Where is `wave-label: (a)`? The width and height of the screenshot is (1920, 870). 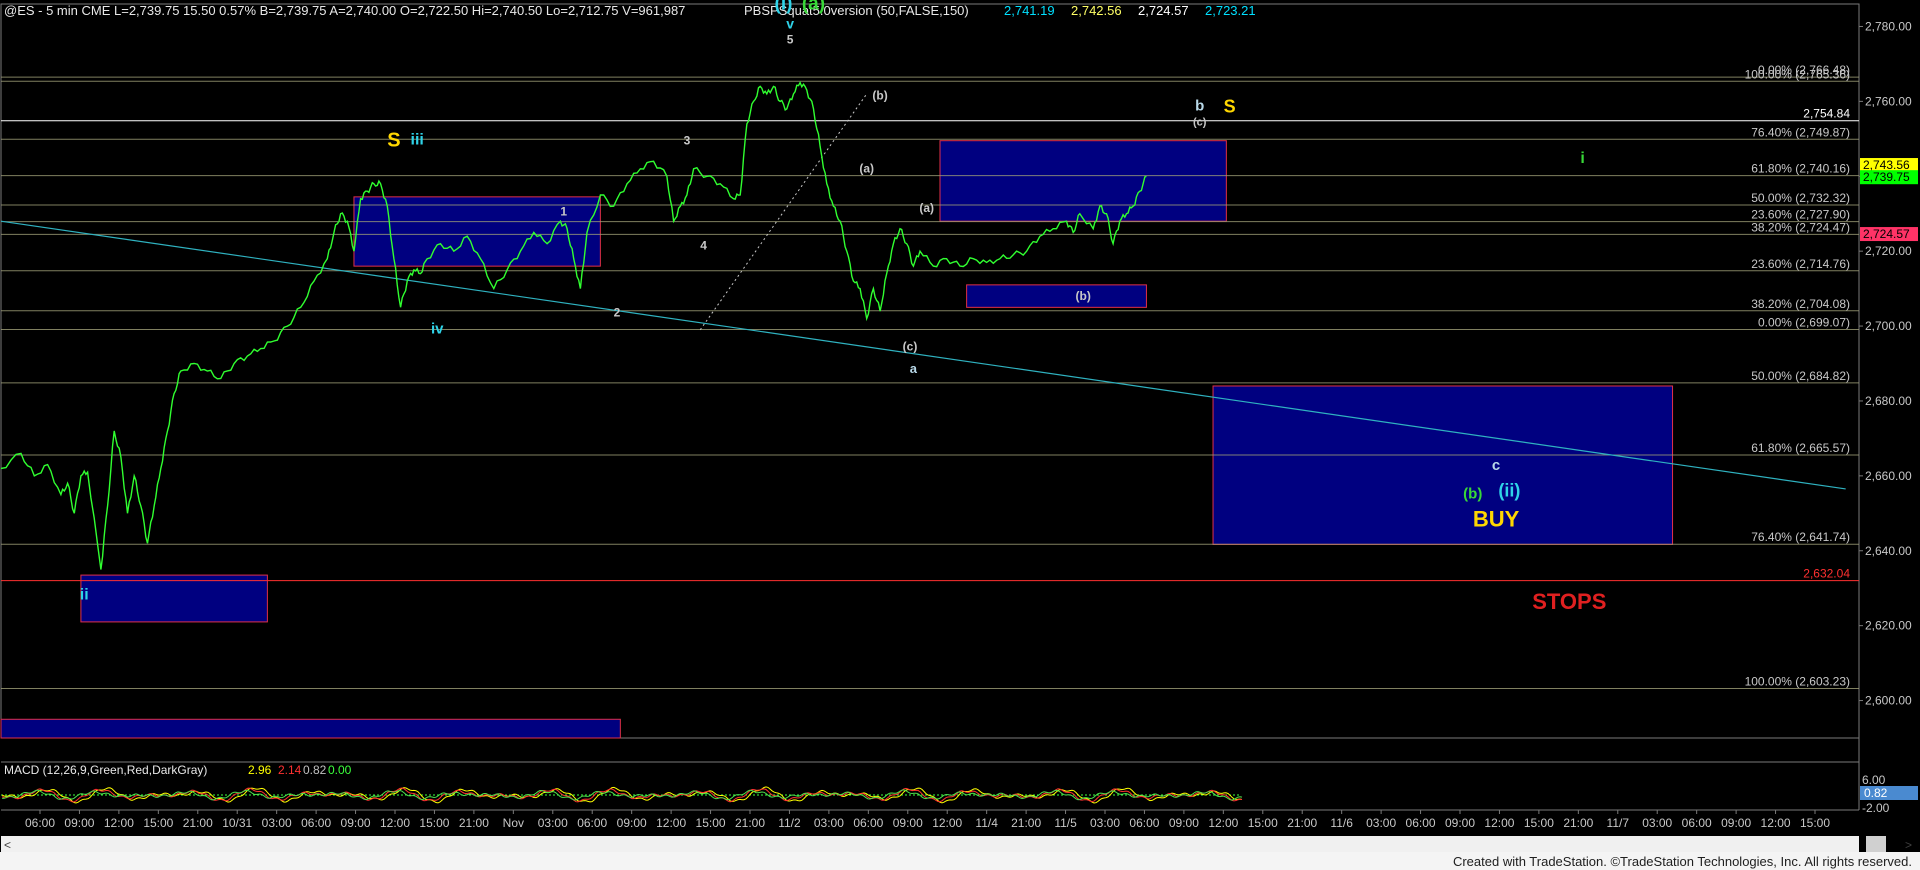
wave-label: (a) is located at coordinates (813, 7).